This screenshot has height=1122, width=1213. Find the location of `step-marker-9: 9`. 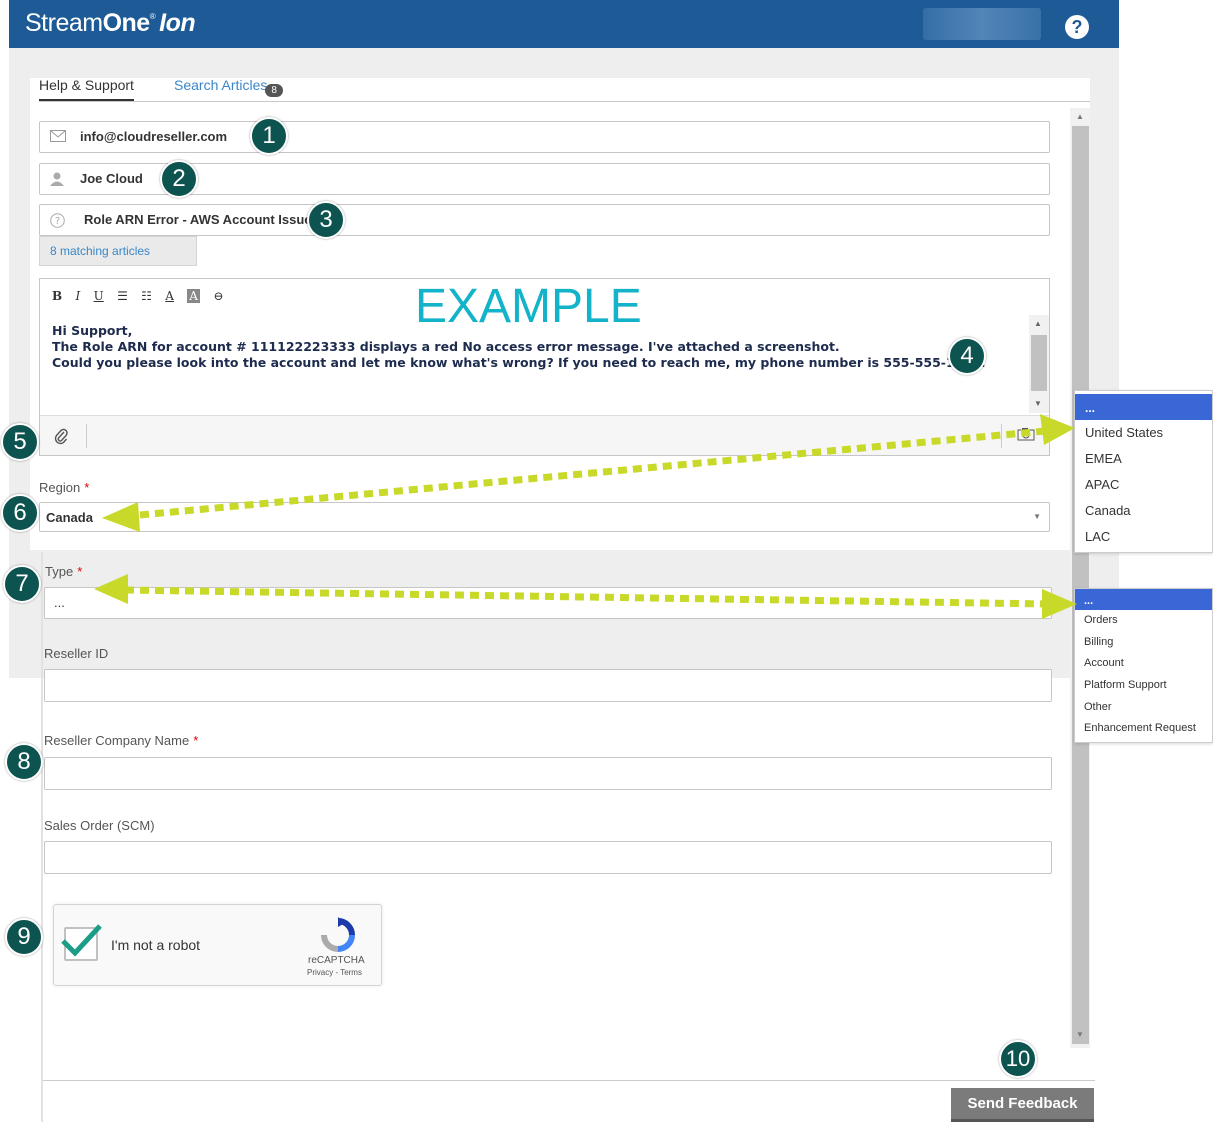

step-marker-9: 9 is located at coordinates (24, 937).